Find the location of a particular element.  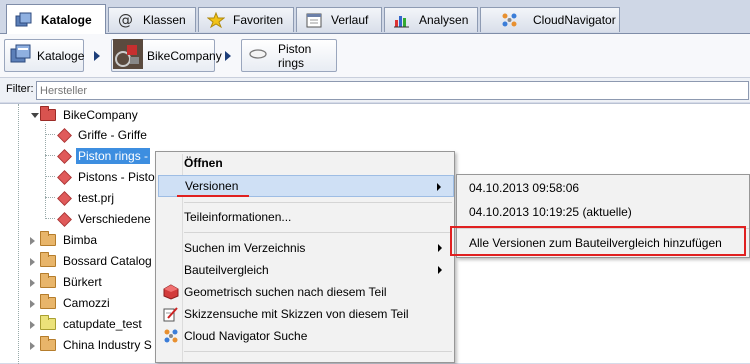

menu-item-label: Versionen is located at coordinates (212, 186).